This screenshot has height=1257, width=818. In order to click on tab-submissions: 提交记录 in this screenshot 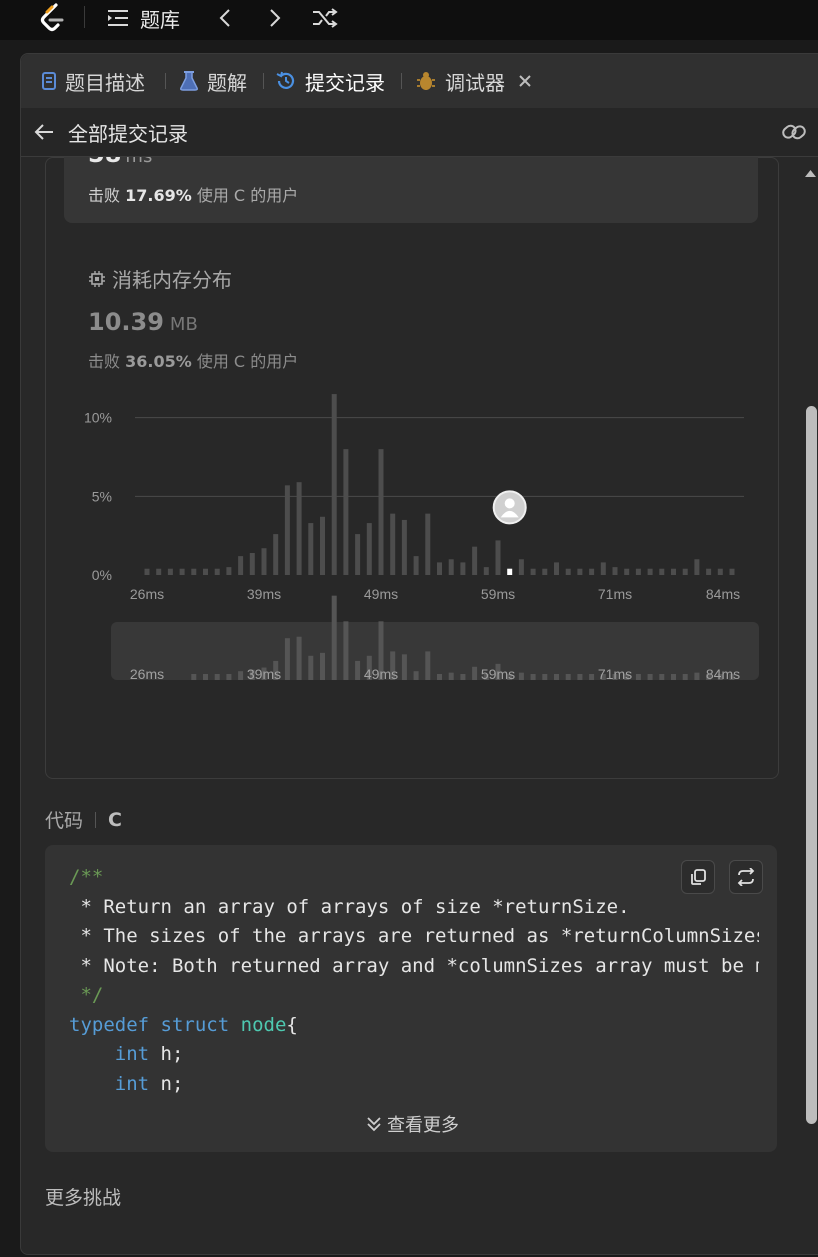, I will do `click(330, 81)`.